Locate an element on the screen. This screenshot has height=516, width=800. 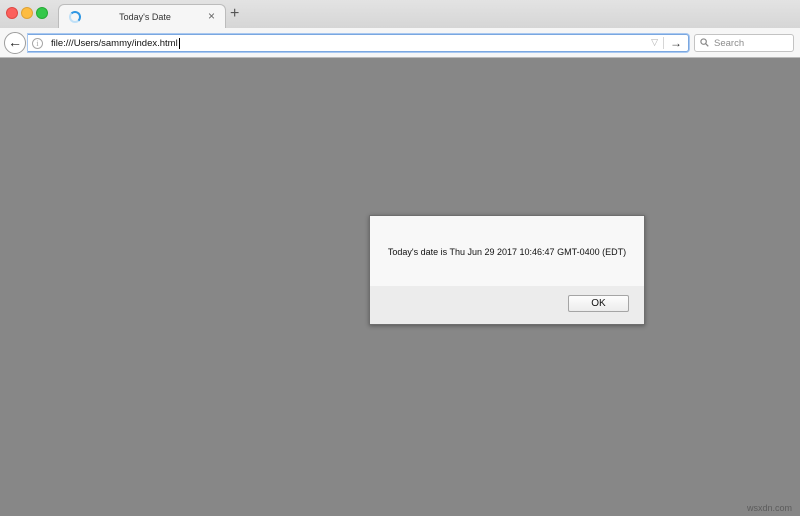
url-text: file:///Users/sammy/index.html is located at coordinates (114, 44).